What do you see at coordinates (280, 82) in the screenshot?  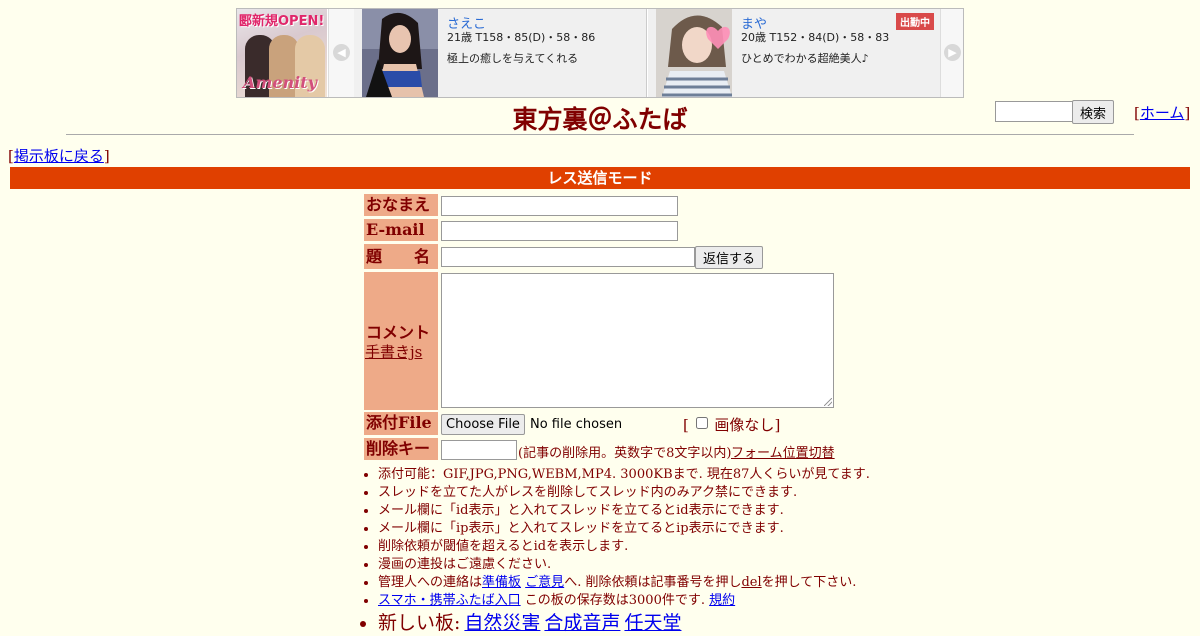 I see `ad-logo: Amenity` at bounding box center [280, 82].